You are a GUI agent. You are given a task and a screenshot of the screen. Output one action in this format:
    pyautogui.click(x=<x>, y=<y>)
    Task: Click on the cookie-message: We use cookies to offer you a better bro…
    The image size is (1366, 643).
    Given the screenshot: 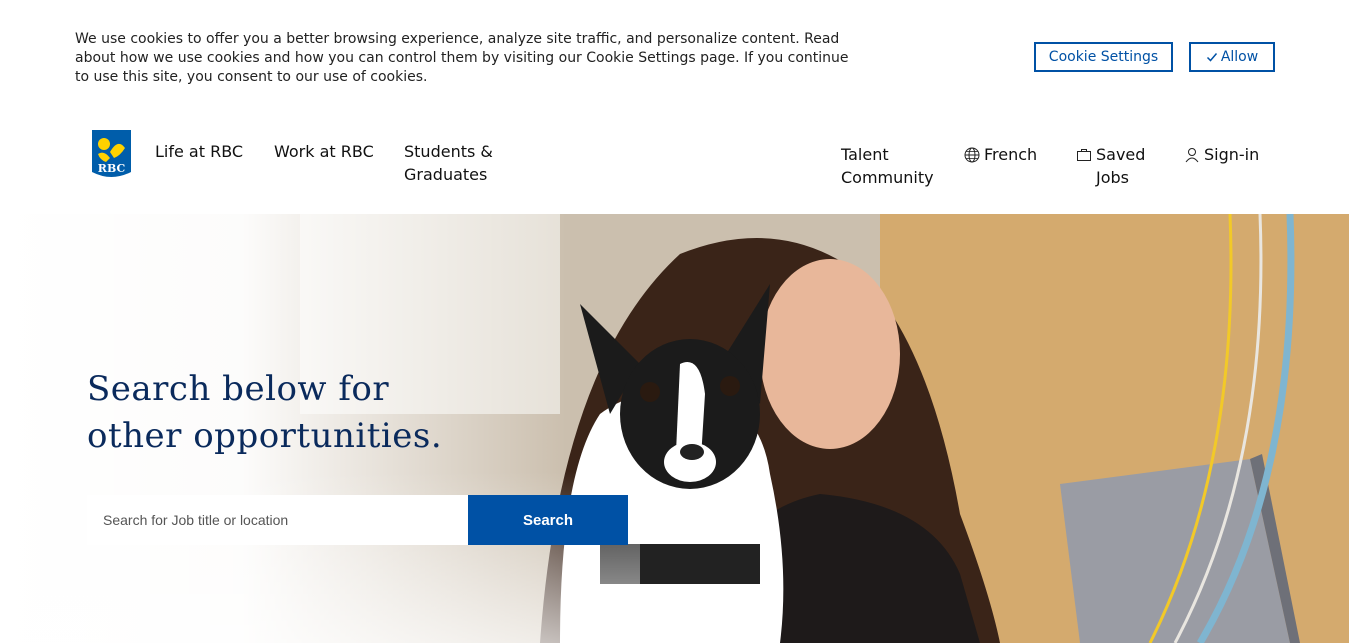 What is the action you would take?
    pyautogui.click(x=462, y=58)
    